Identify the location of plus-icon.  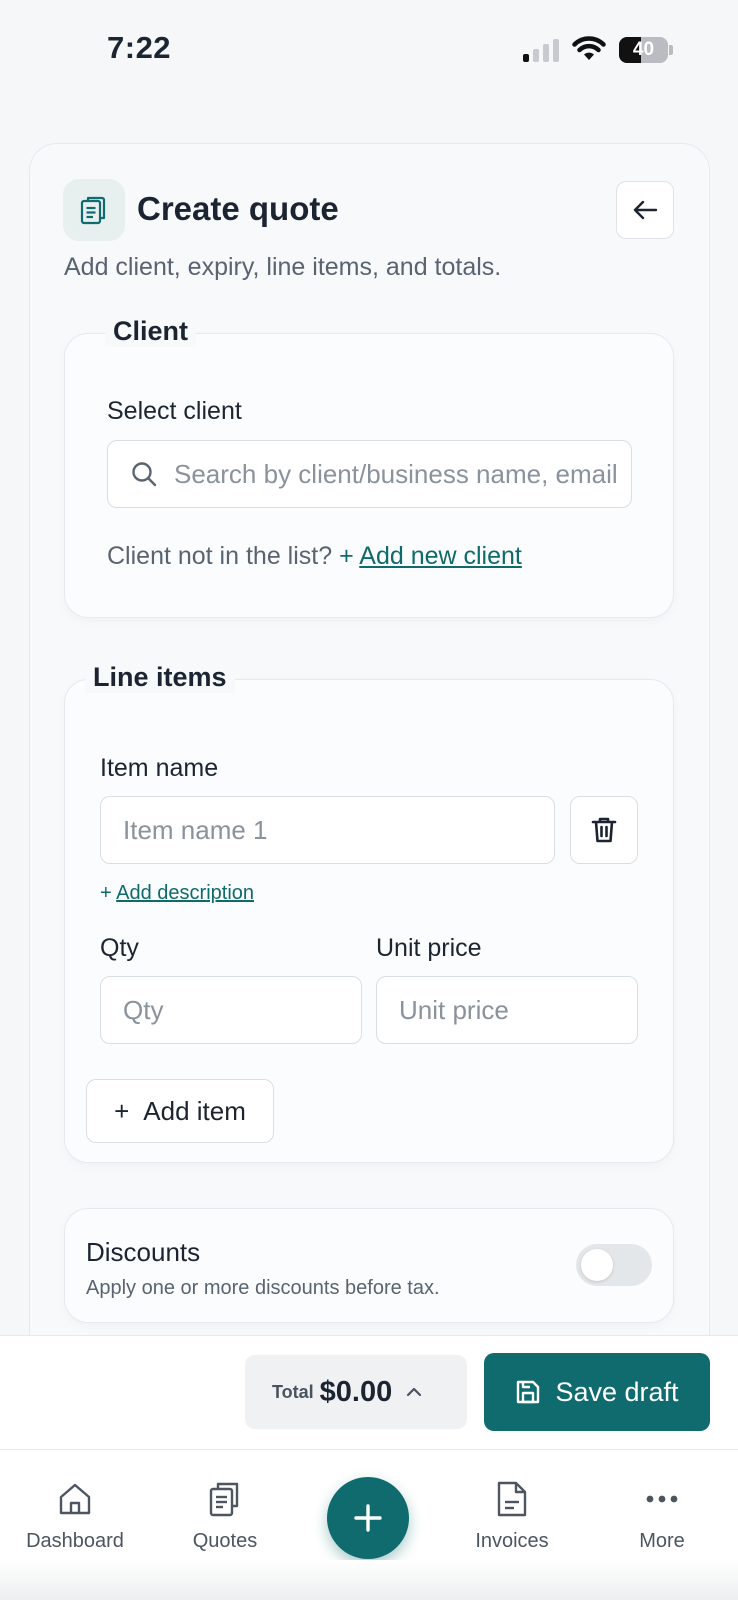
(368, 1518).